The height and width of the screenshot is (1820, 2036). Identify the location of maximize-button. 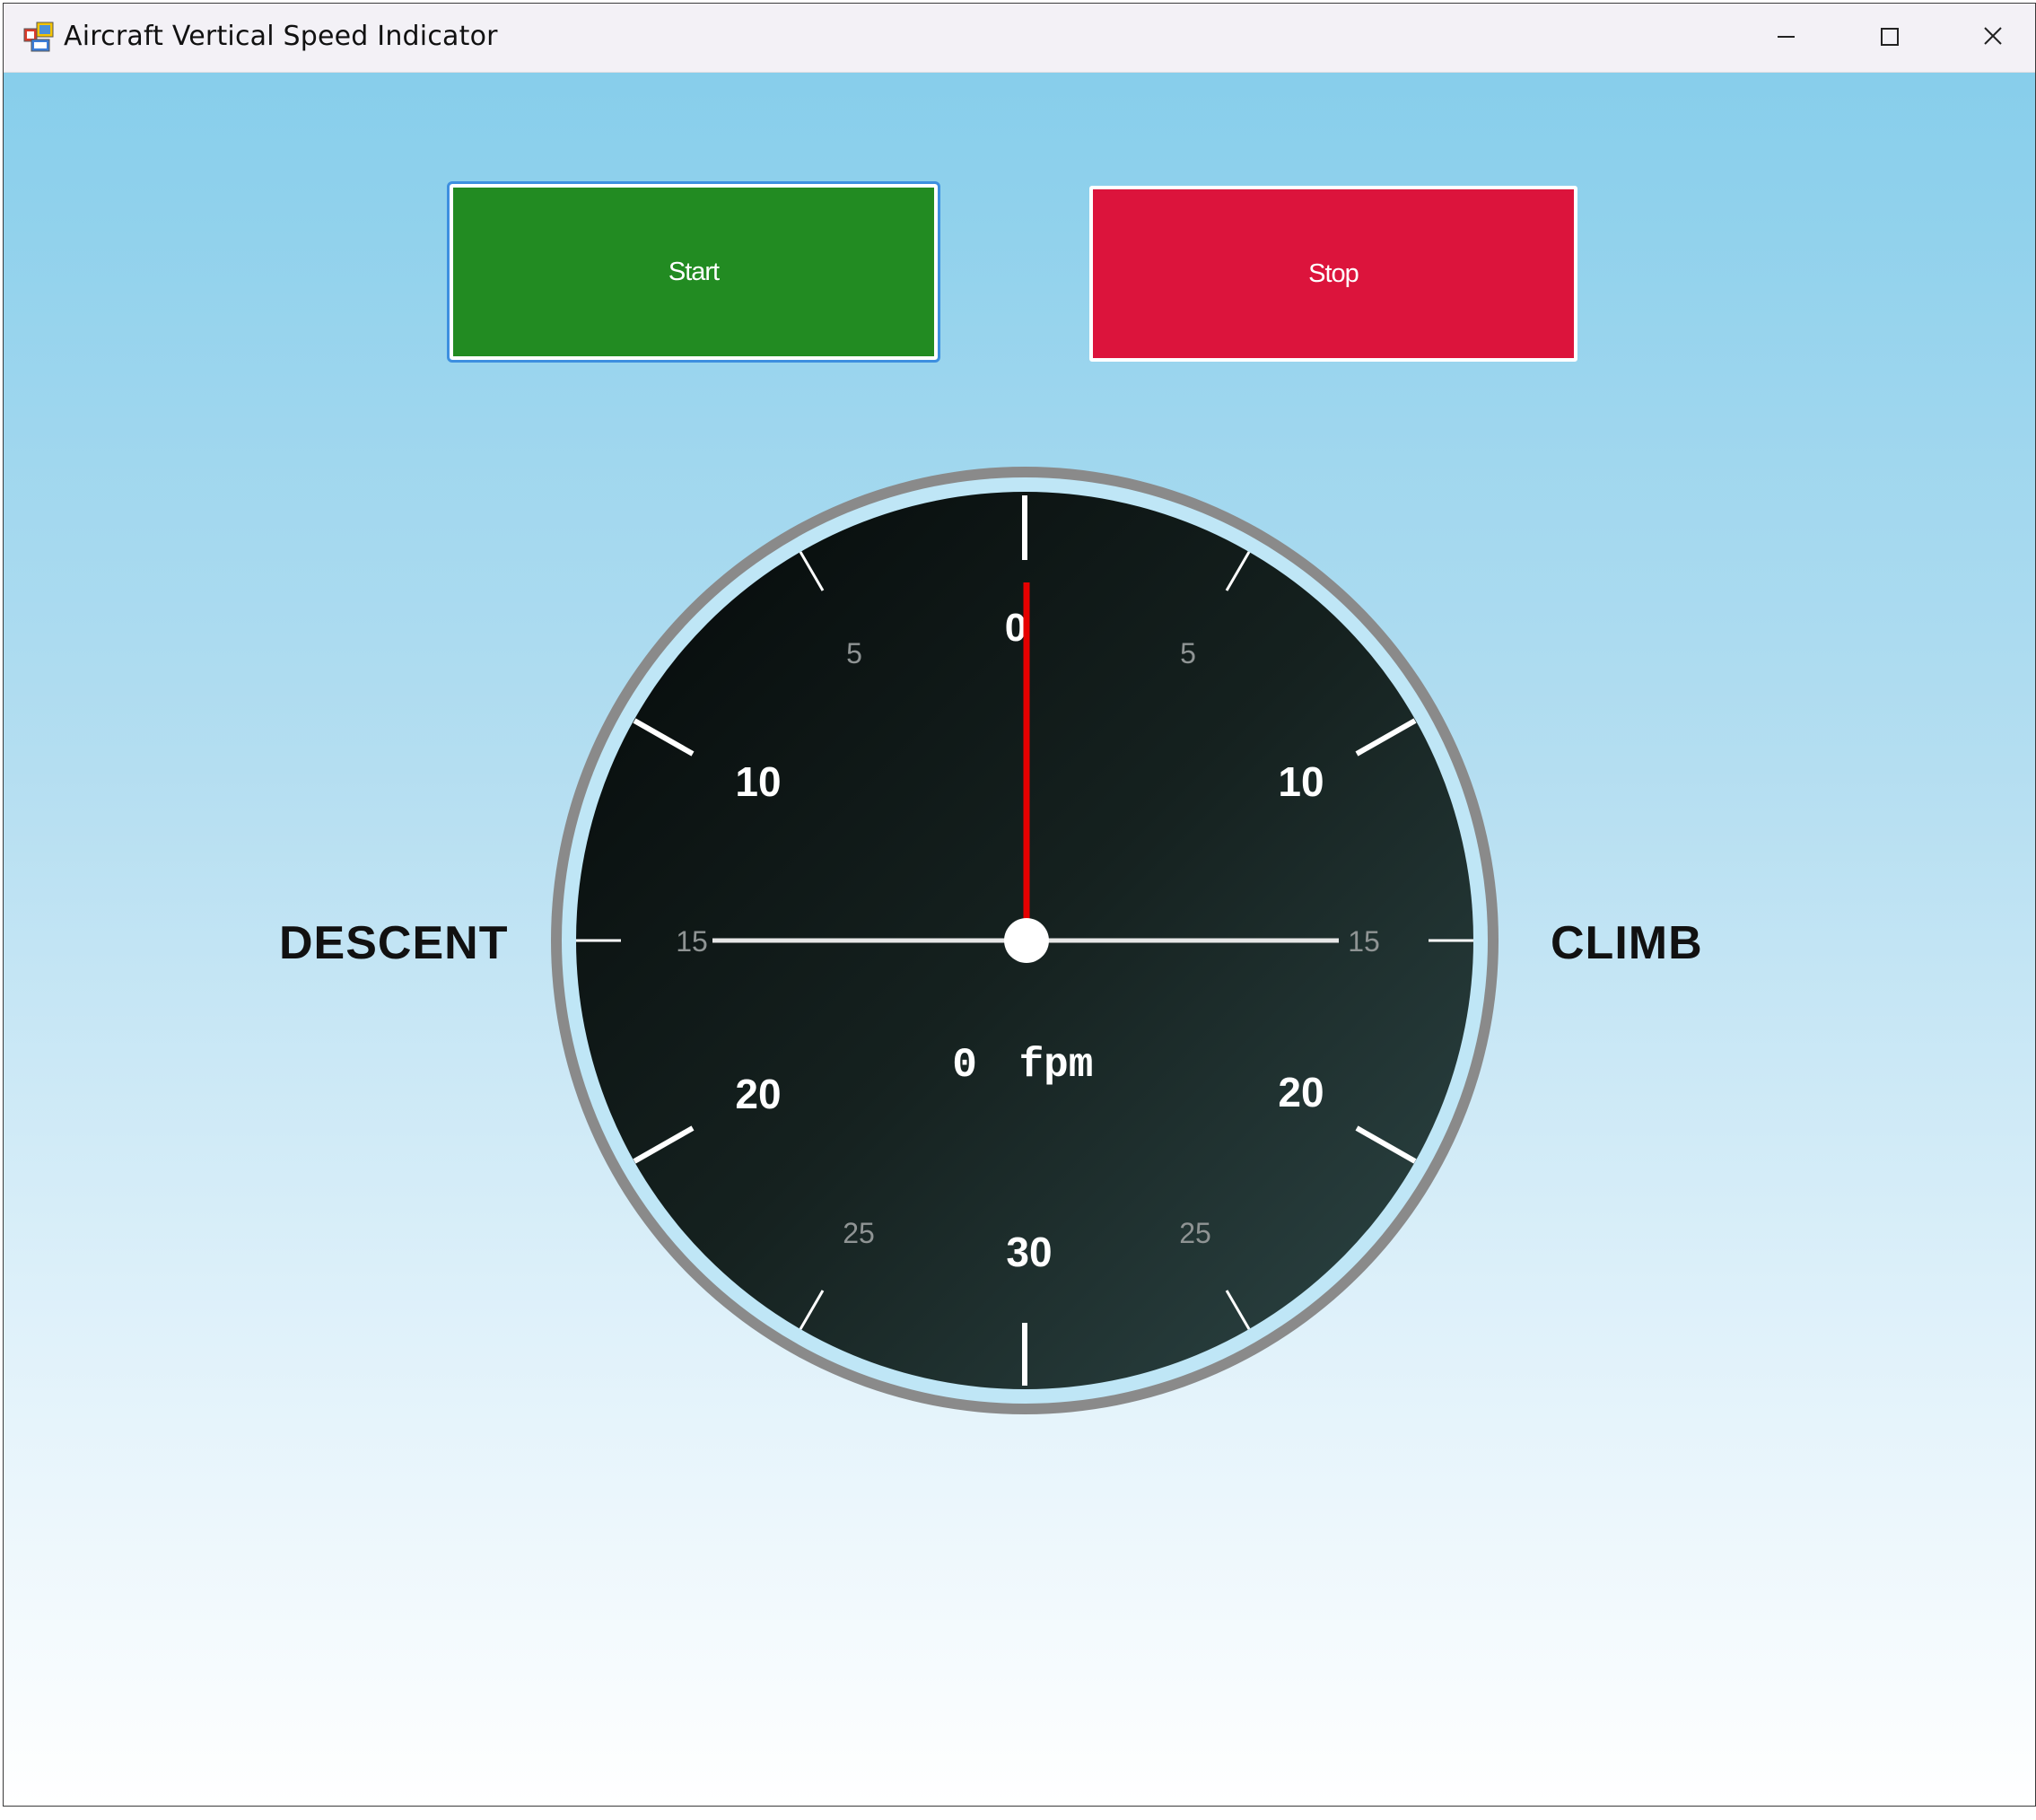
(1891, 38).